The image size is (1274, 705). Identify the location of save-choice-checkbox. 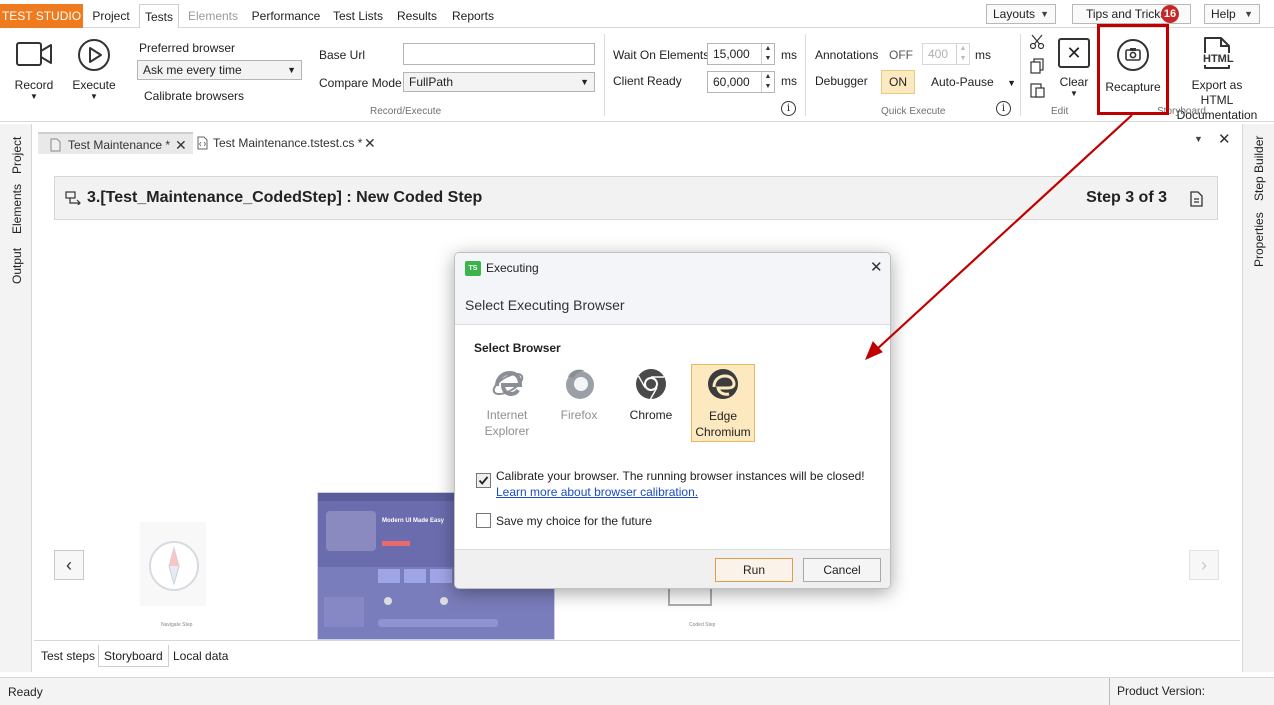
(483, 520).